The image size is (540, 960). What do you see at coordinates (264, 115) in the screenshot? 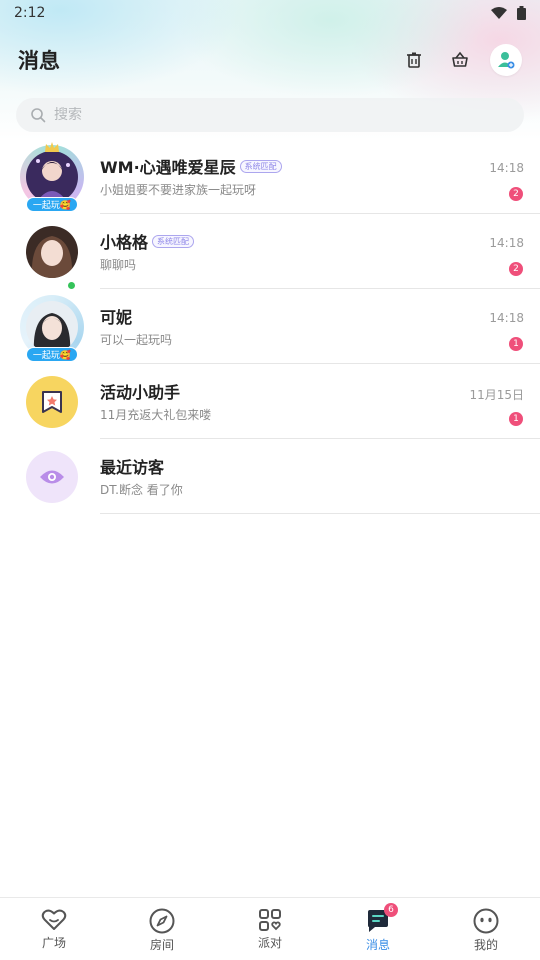
I see `search-input` at bounding box center [264, 115].